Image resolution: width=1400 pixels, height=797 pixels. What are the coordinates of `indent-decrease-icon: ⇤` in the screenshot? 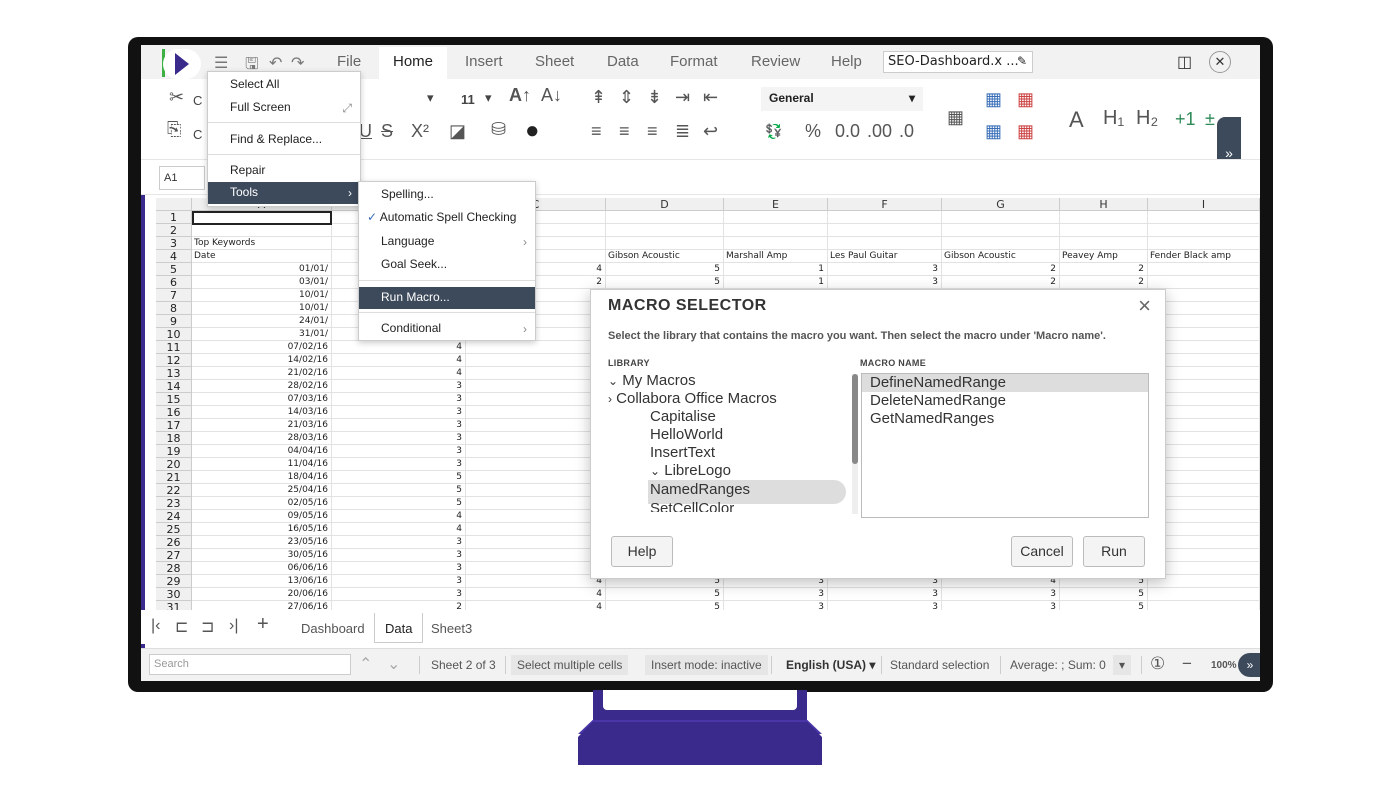 It's located at (710, 97).